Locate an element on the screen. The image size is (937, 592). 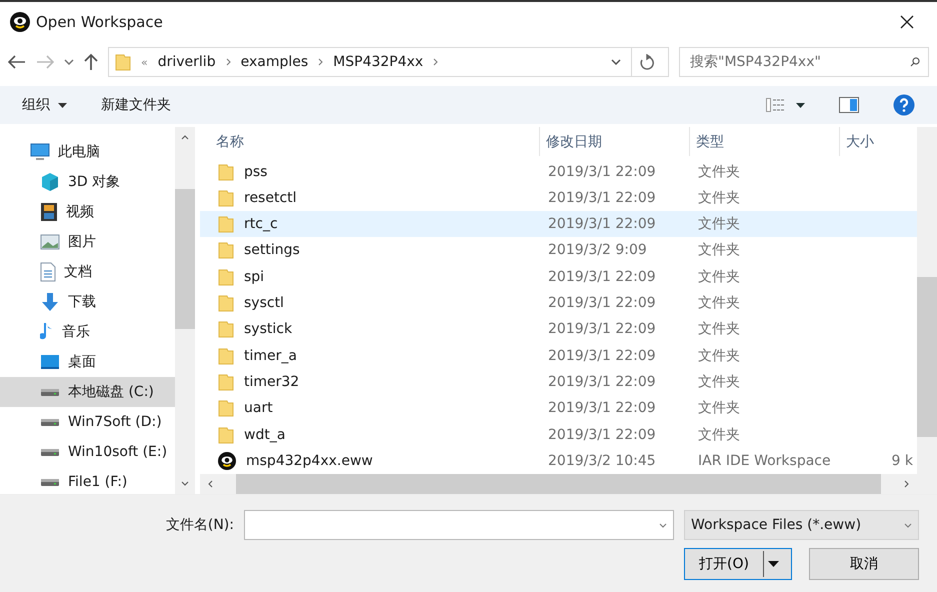
column-header: 大小 is located at coordinates (878, 141).